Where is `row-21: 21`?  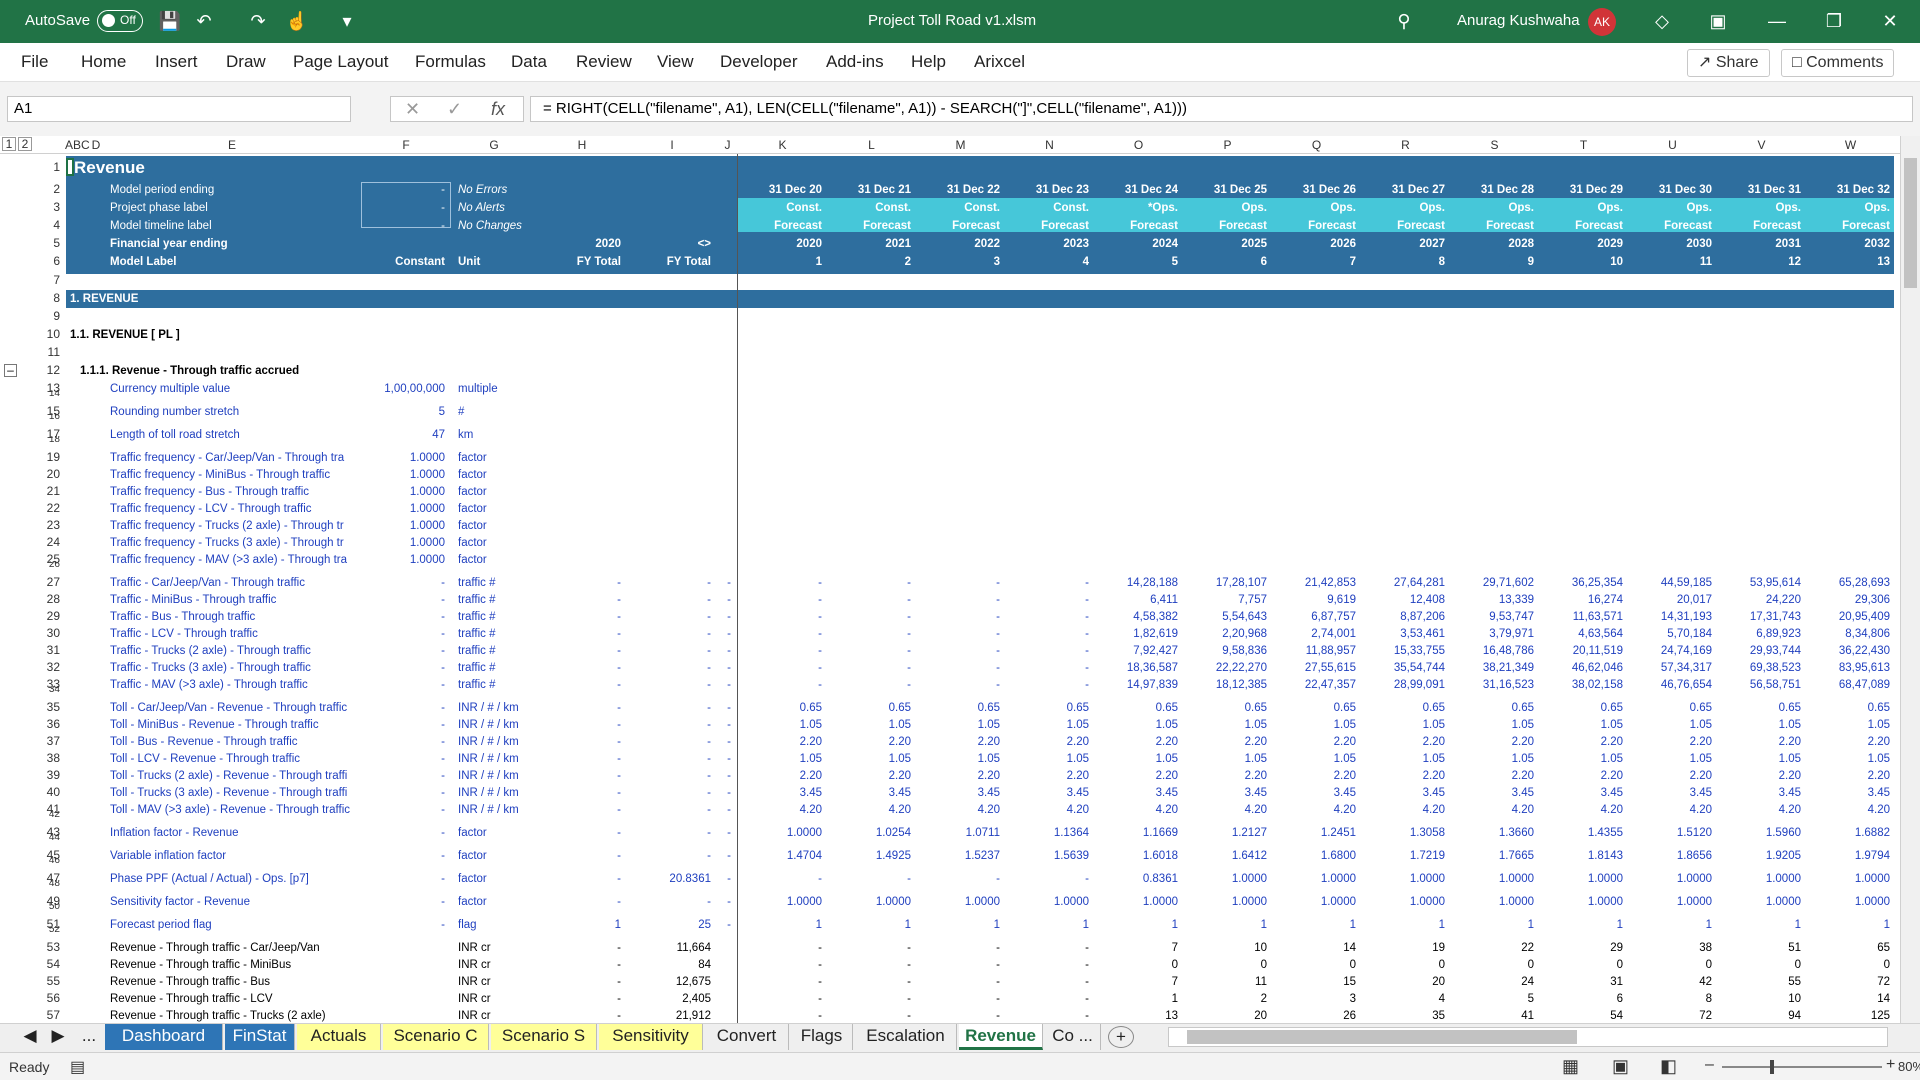
row-21: 21 is located at coordinates (48, 491).